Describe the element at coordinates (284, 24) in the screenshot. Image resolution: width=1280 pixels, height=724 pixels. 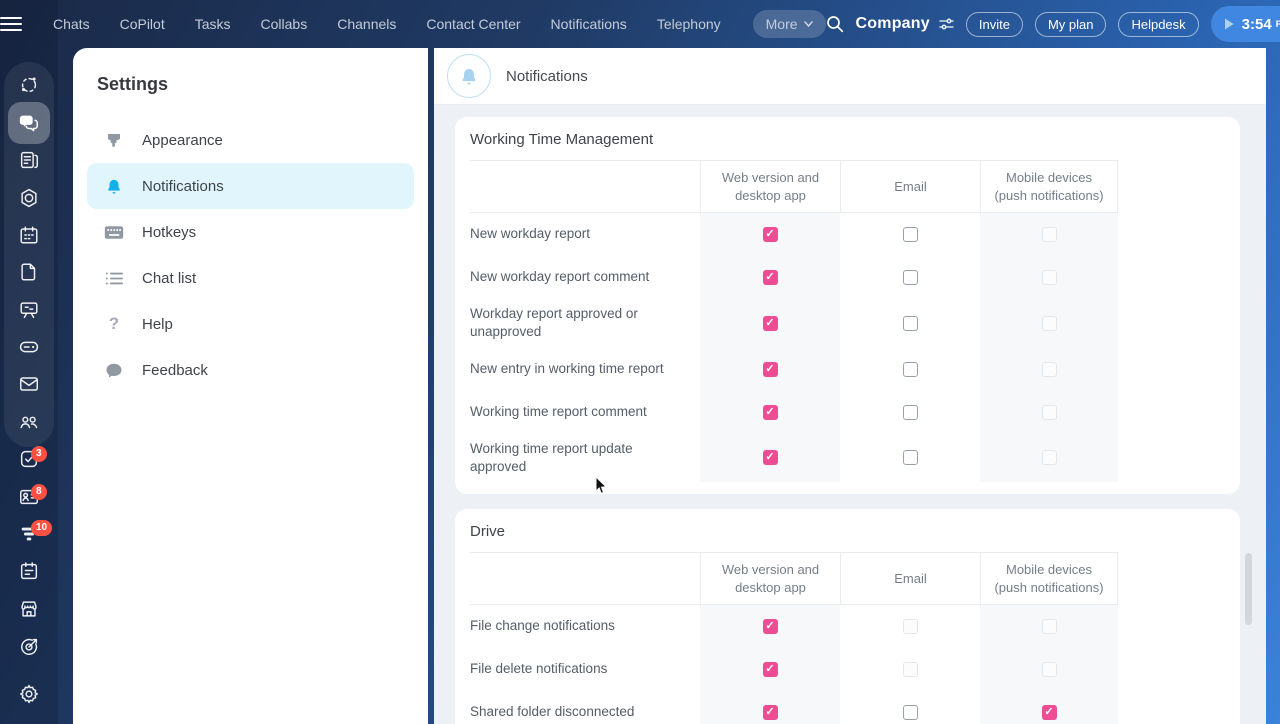
I see `nav-collabs: Collabs` at that location.